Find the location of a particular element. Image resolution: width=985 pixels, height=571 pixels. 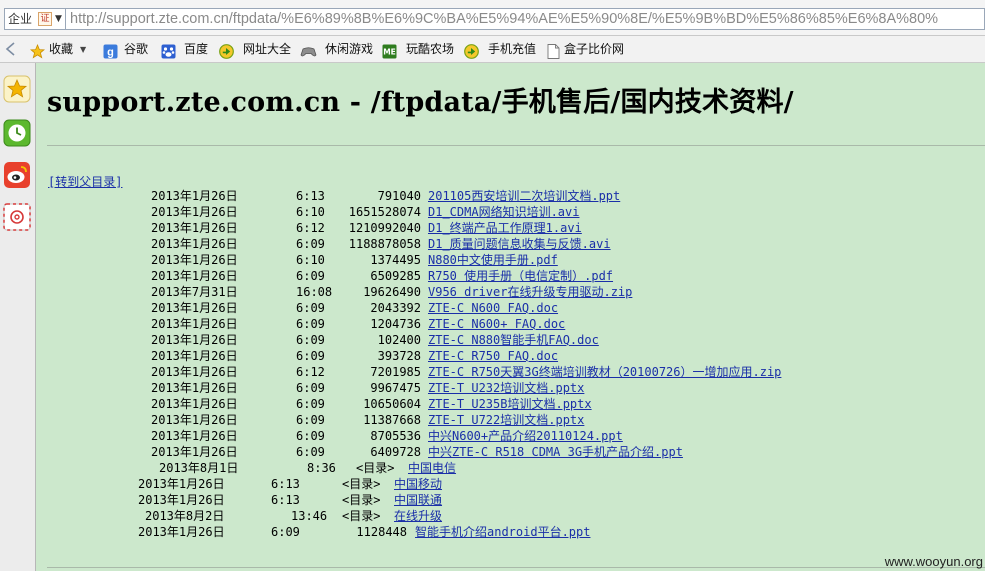

bookmark-baidu: 百度 is located at coordinates (186, 49).